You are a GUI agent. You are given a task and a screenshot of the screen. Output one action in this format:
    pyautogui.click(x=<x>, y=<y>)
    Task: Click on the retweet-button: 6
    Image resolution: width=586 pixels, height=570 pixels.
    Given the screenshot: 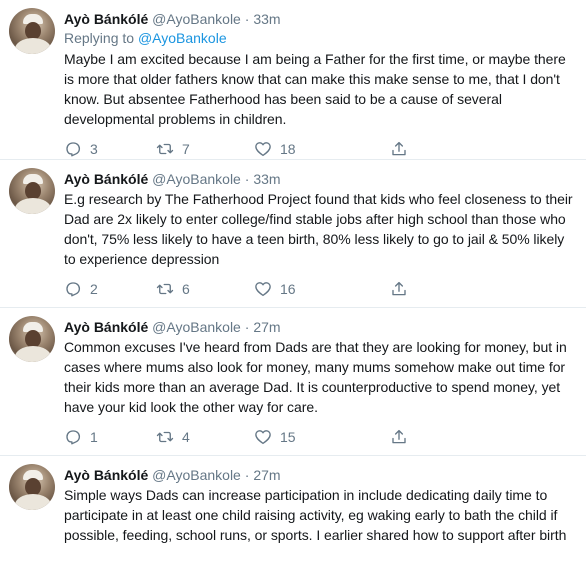 What is the action you would take?
    pyautogui.click(x=212, y=289)
    